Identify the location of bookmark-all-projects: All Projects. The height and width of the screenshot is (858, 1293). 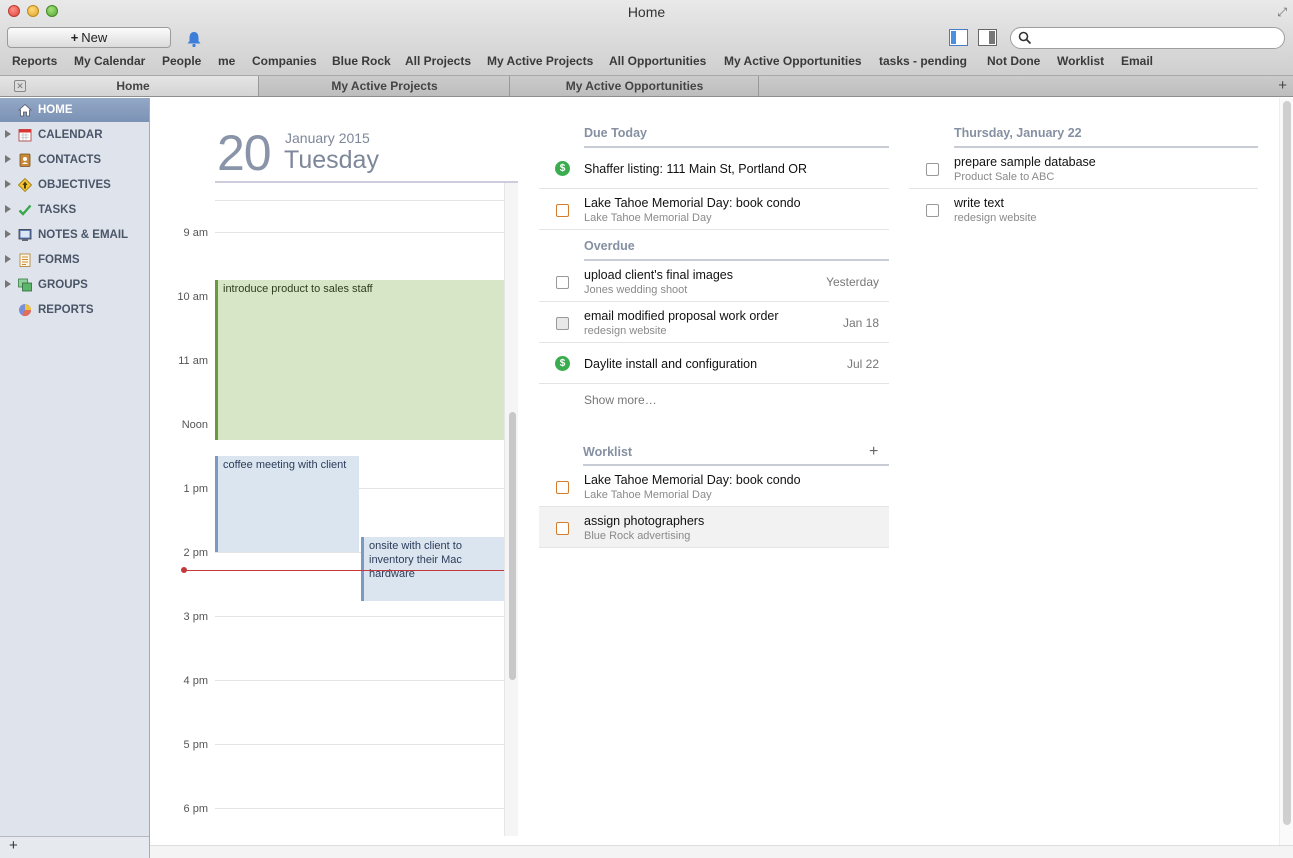
(438, 61).